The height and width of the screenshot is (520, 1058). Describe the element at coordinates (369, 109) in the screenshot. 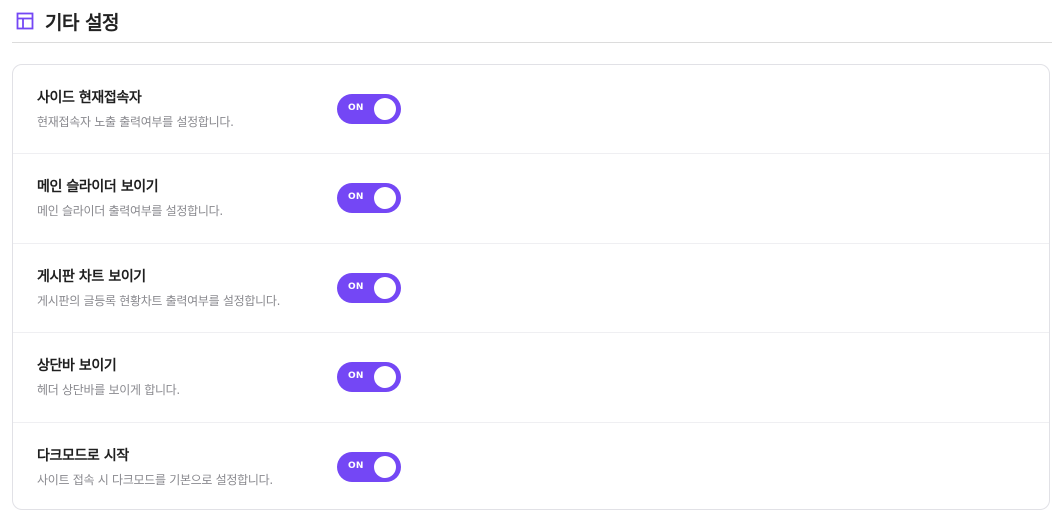

I see `current-visitors-toggle: ON` at that location.